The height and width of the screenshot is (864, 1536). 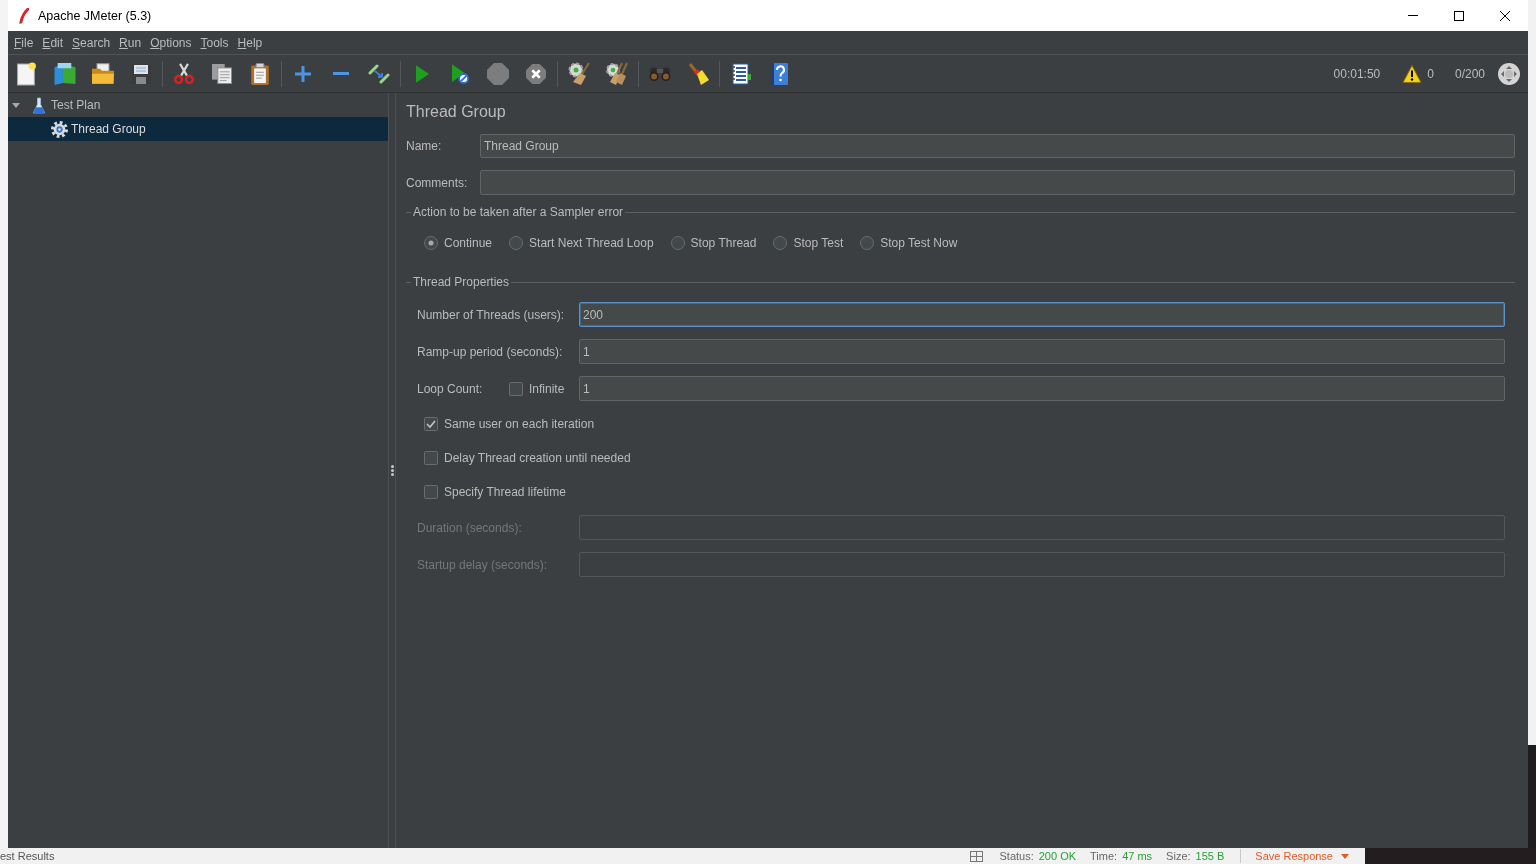 What do you see at coordinates (53, 42) in the screenshot?
I see `menu-item: Edit` at bounding box center [53, 42].